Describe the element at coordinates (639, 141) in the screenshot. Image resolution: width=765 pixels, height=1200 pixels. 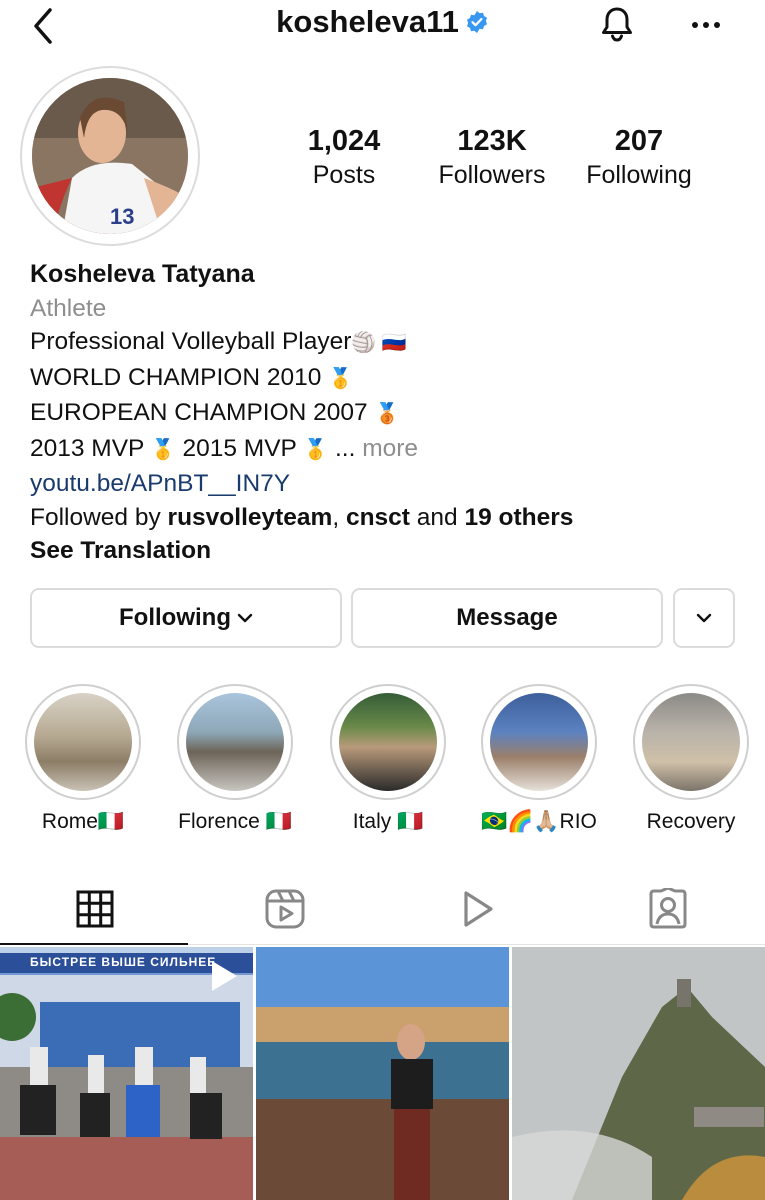
I see `following-count-value: 207` at that location.